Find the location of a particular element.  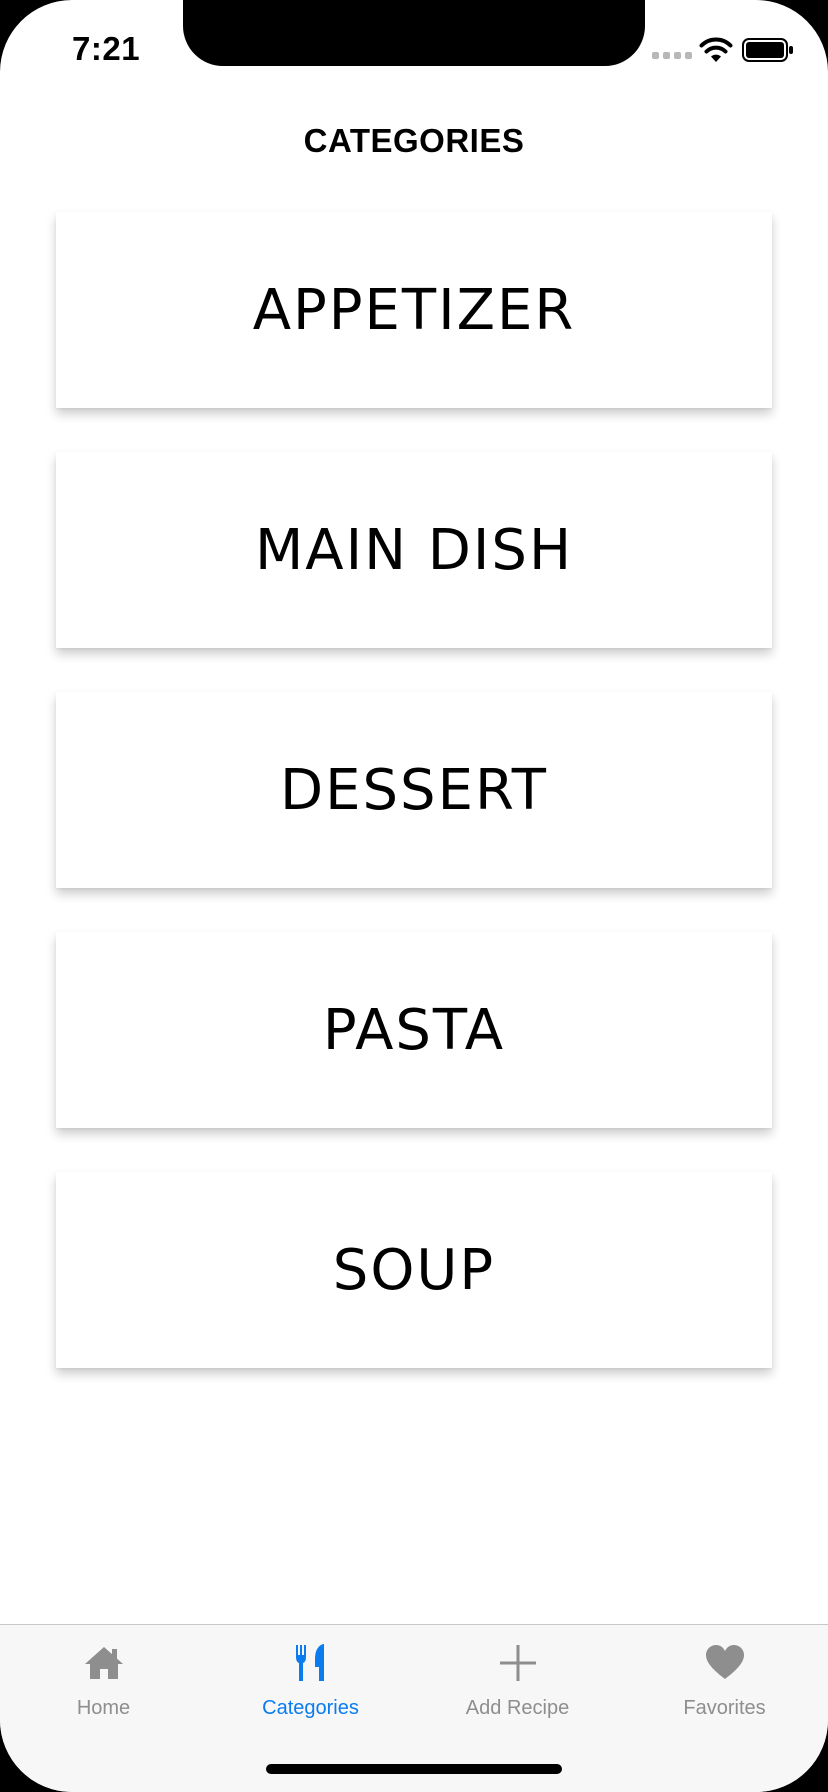

battery-icon is located at coordinates (767, 50).